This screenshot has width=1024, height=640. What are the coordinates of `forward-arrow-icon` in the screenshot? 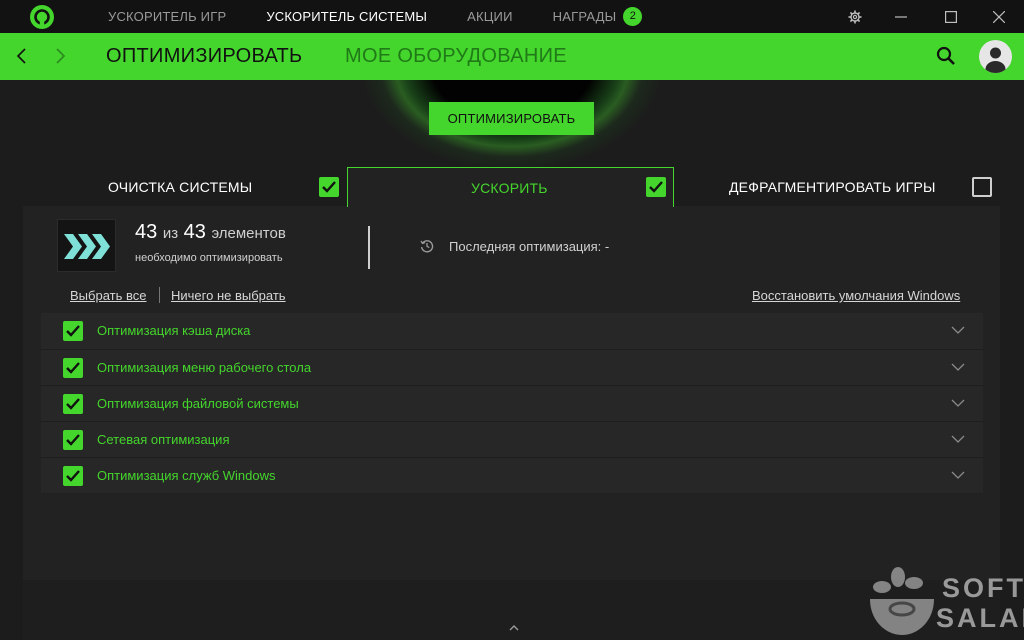 It's located at (61, 56).